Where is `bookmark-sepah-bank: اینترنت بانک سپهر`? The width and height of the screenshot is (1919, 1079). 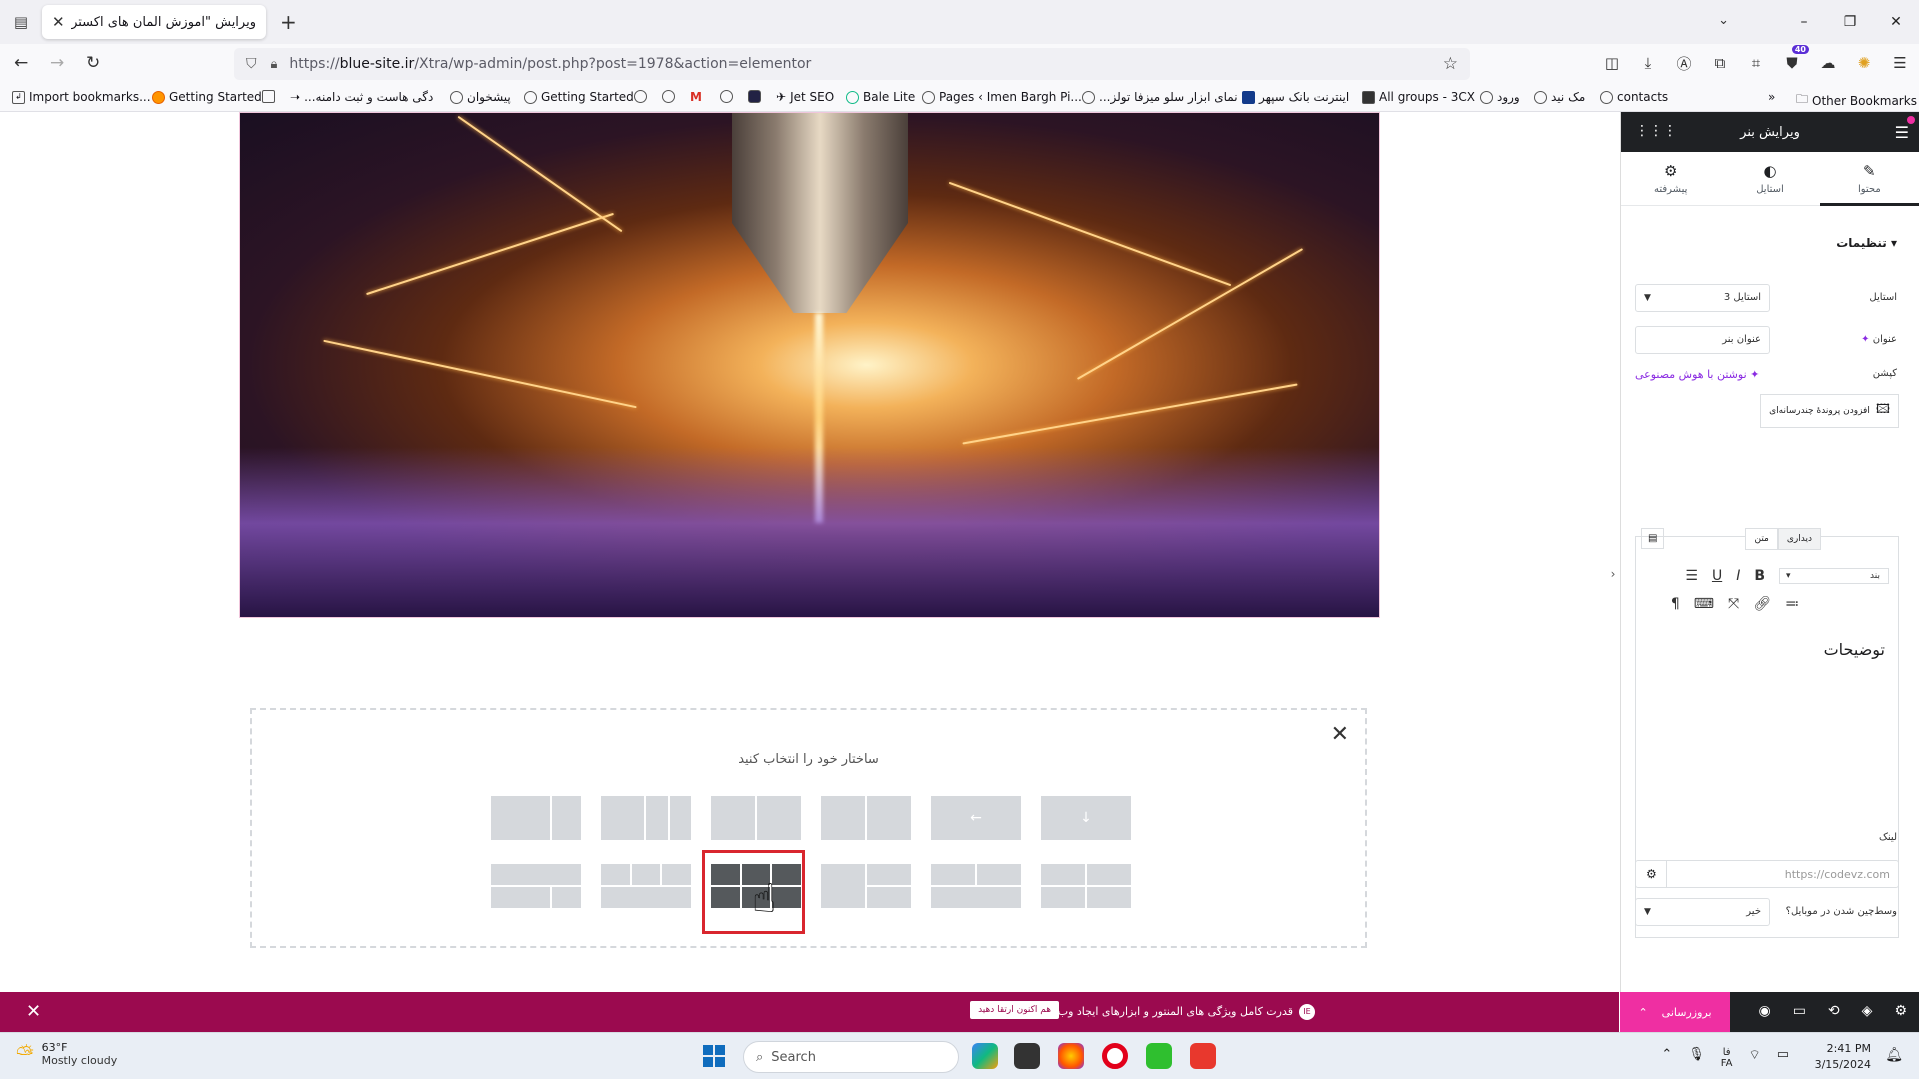
bookmark-sepah-bank: اینترنت بانک سپهر is located at coordinates (1295, 97).